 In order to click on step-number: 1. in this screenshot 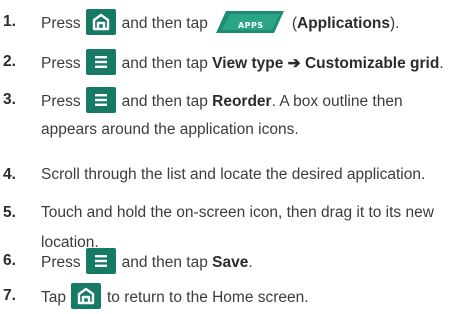, I will do `click(9, 21)`.